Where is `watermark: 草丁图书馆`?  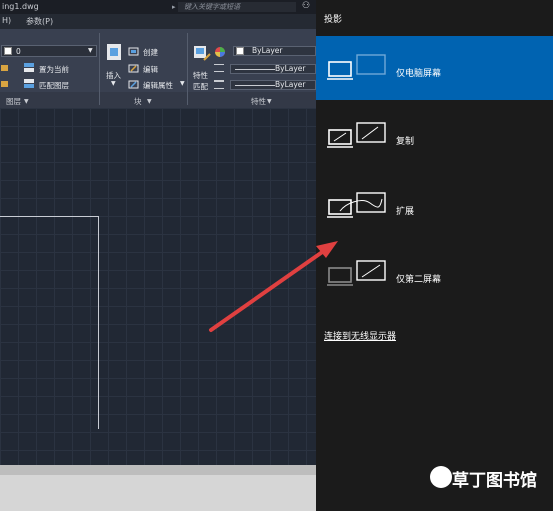
watermark: 草丁图书馆 is located at coordinates (491, 478).